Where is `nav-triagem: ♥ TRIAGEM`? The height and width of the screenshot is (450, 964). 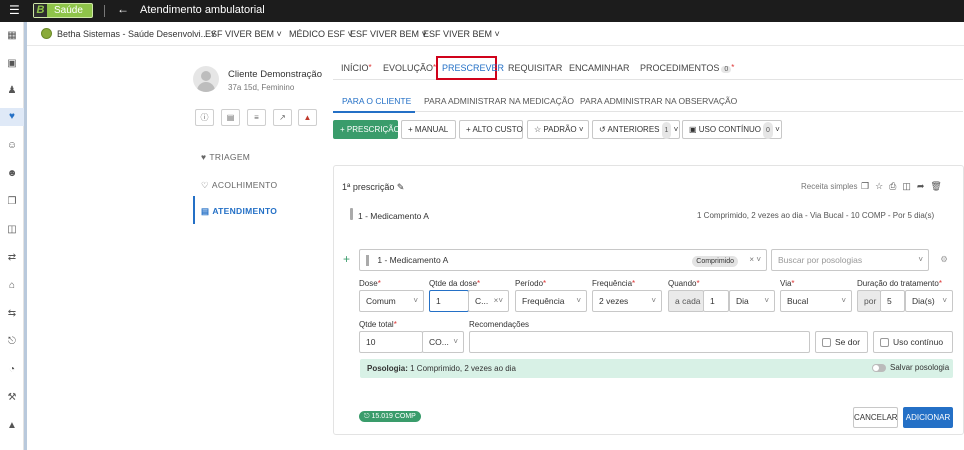
nav-triagem: ♥ TRIAGEM is located at coordinates (225, 157).